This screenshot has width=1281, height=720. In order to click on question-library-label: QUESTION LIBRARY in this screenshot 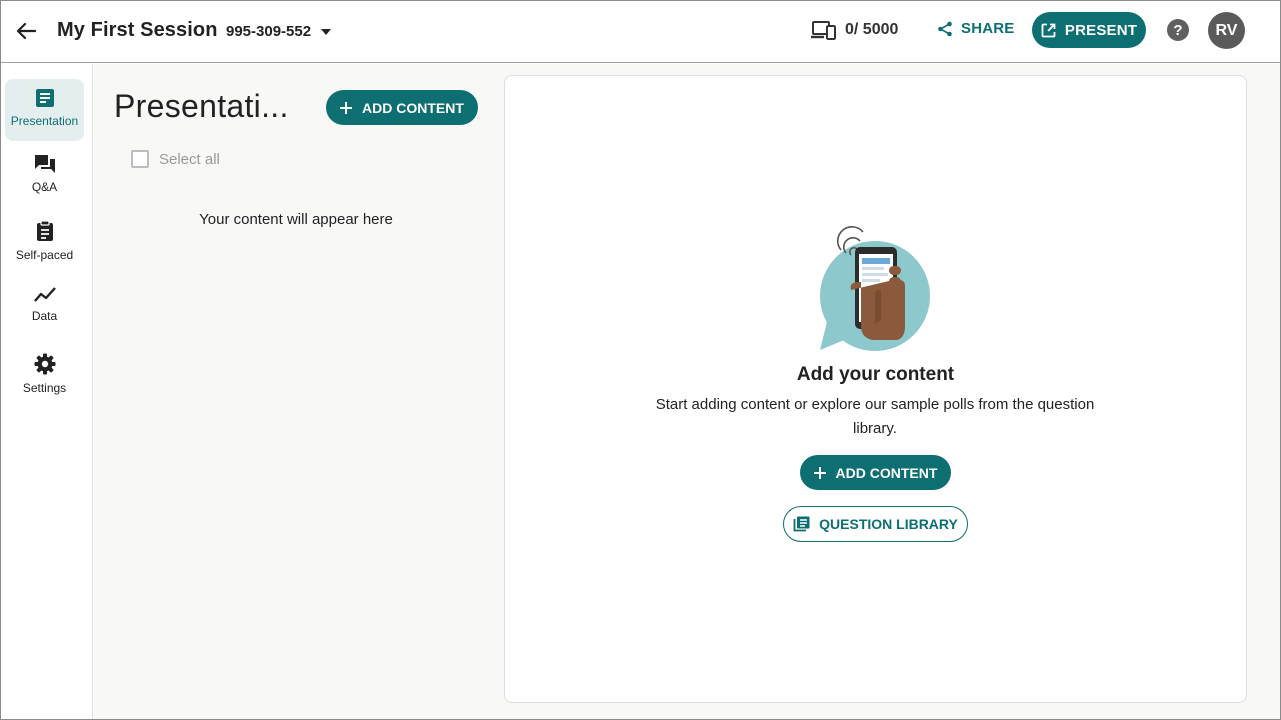, I will do `click(888, 524)`.